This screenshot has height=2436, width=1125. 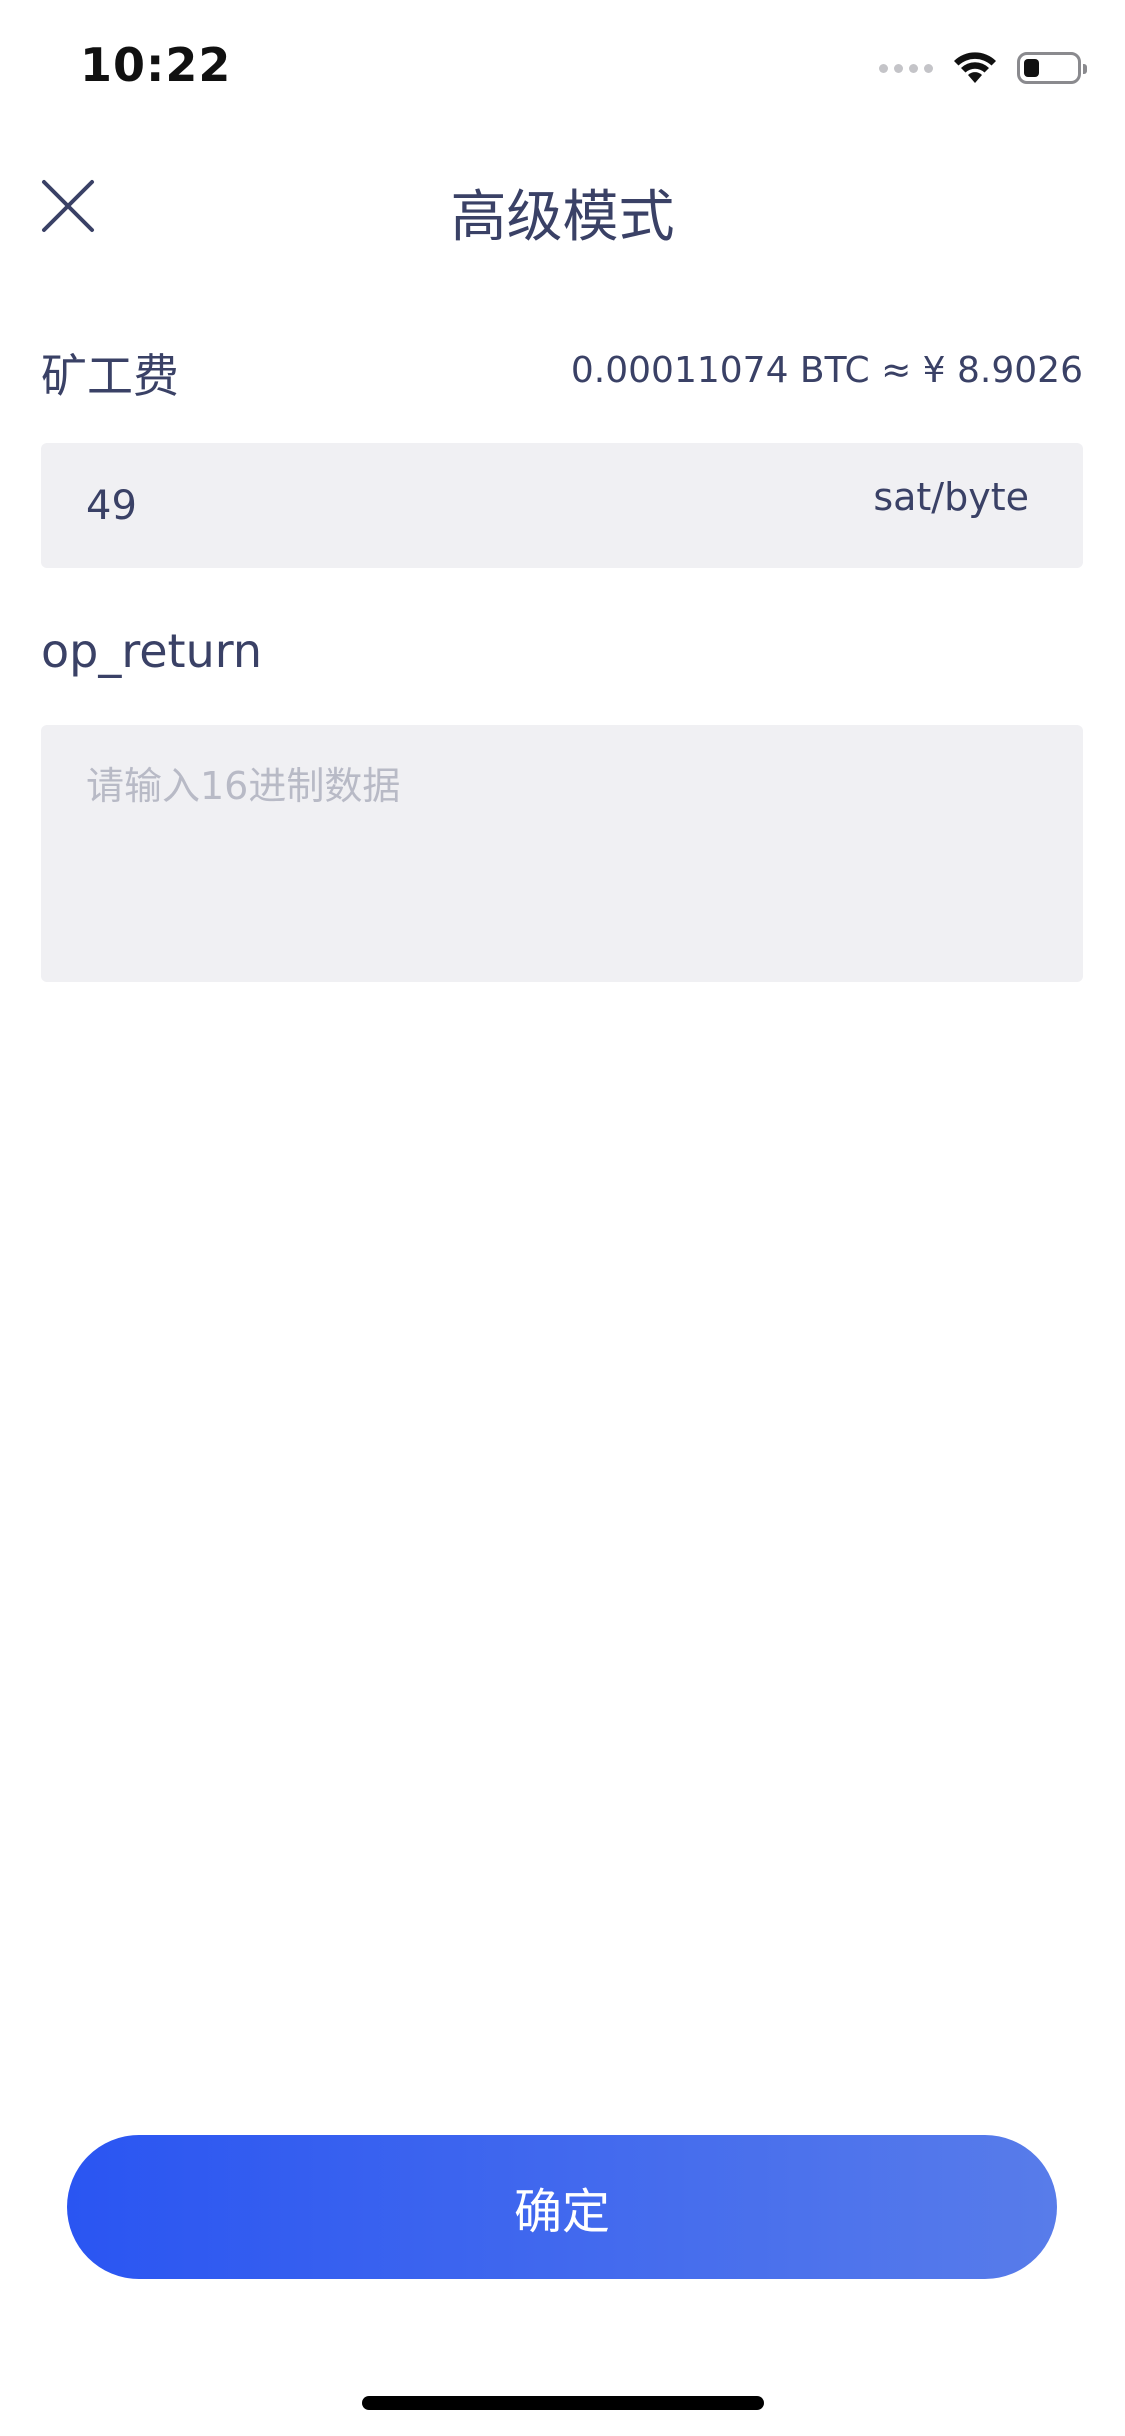 I want to click on battery-level, so click(x=1031, y=68).